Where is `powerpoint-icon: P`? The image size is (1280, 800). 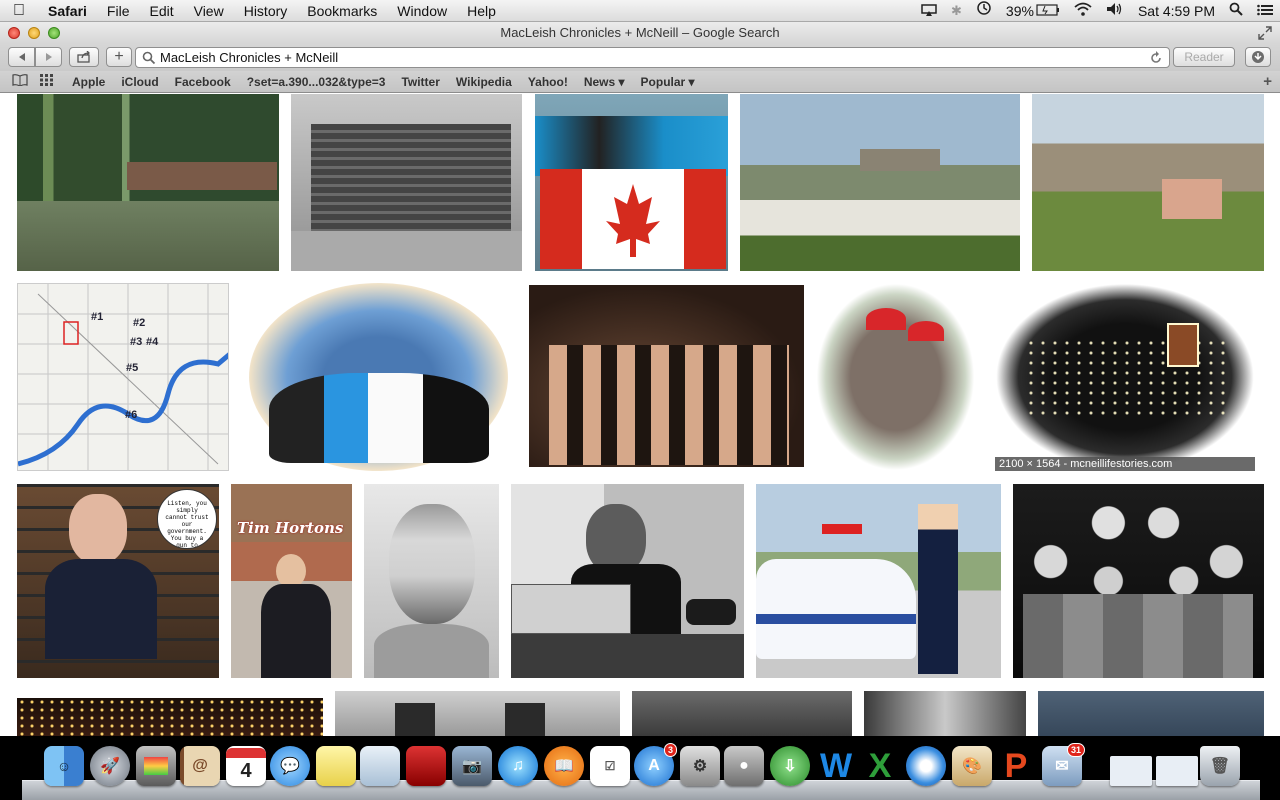
powerpoint-icon: P is located at coordinates (1016, 766).